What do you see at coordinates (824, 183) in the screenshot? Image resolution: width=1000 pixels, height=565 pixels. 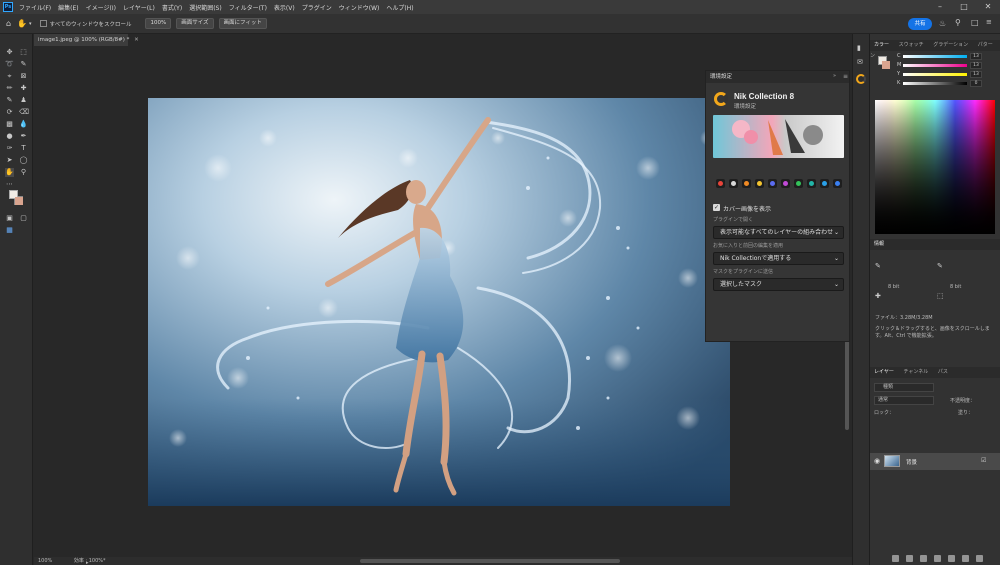 I see `presharpener-icon` at bounding box center [824, 183].